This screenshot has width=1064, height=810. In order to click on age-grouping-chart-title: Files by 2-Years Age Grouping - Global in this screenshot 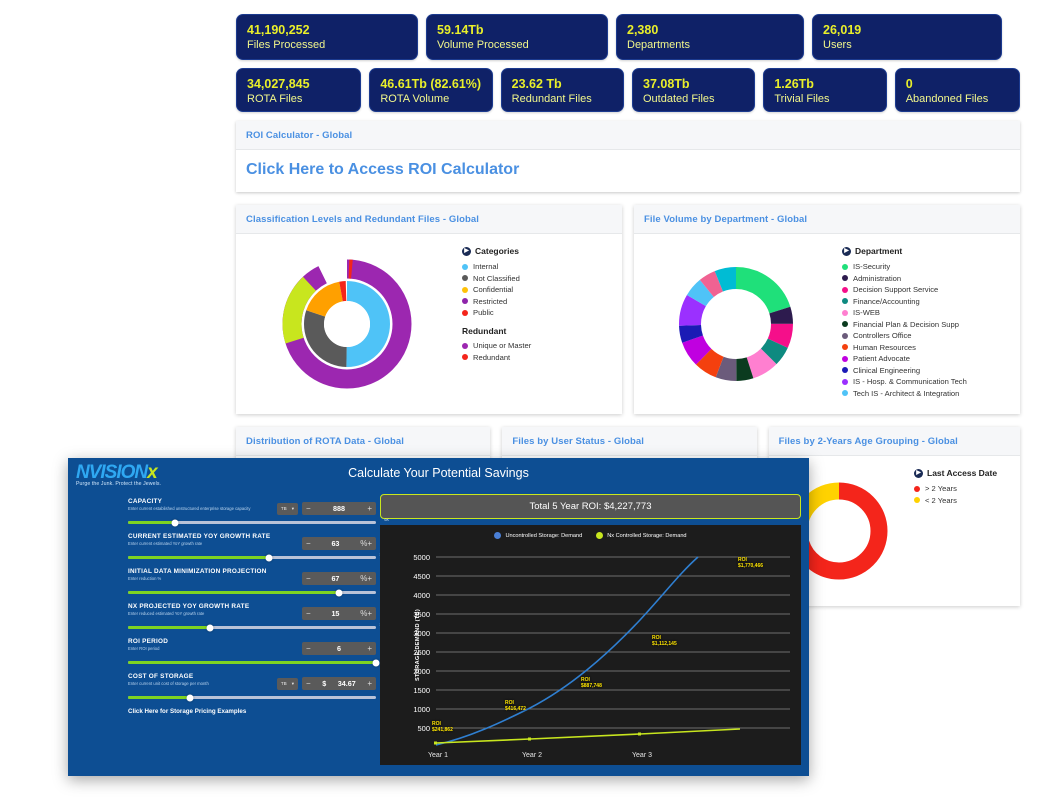, I will do `click(894, 441)`.